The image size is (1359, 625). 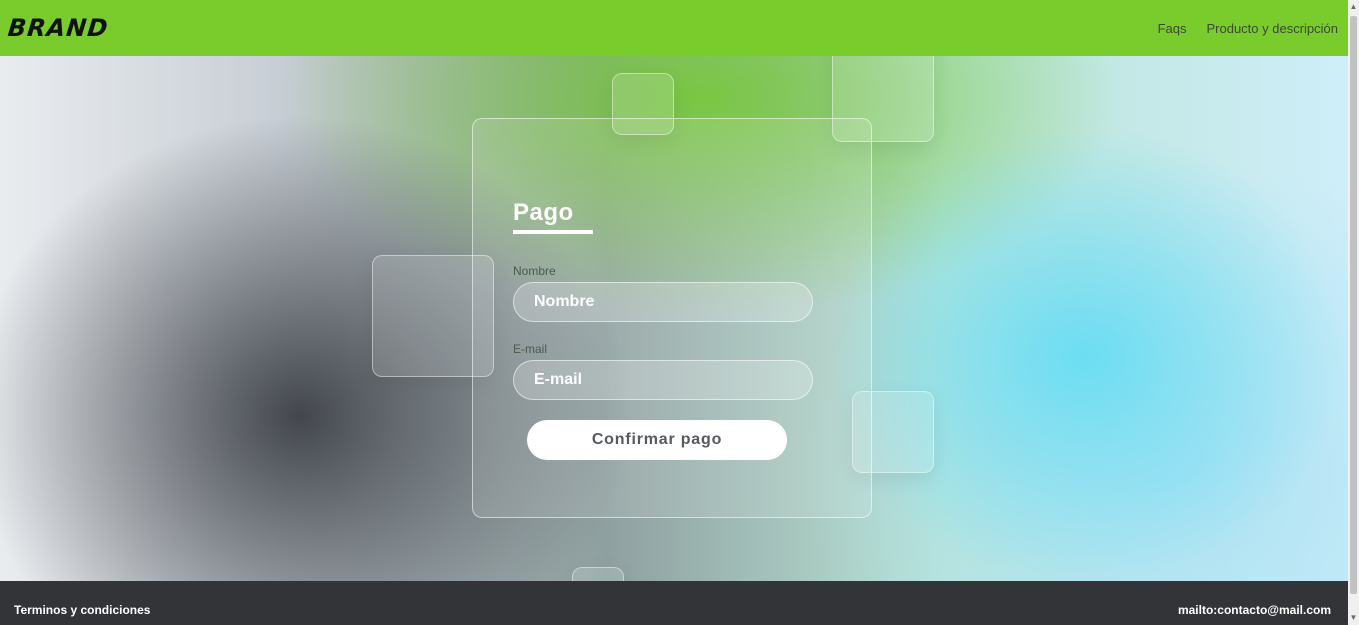 I want to click on scrollbar-thumb, so click(x=1353, y=305).